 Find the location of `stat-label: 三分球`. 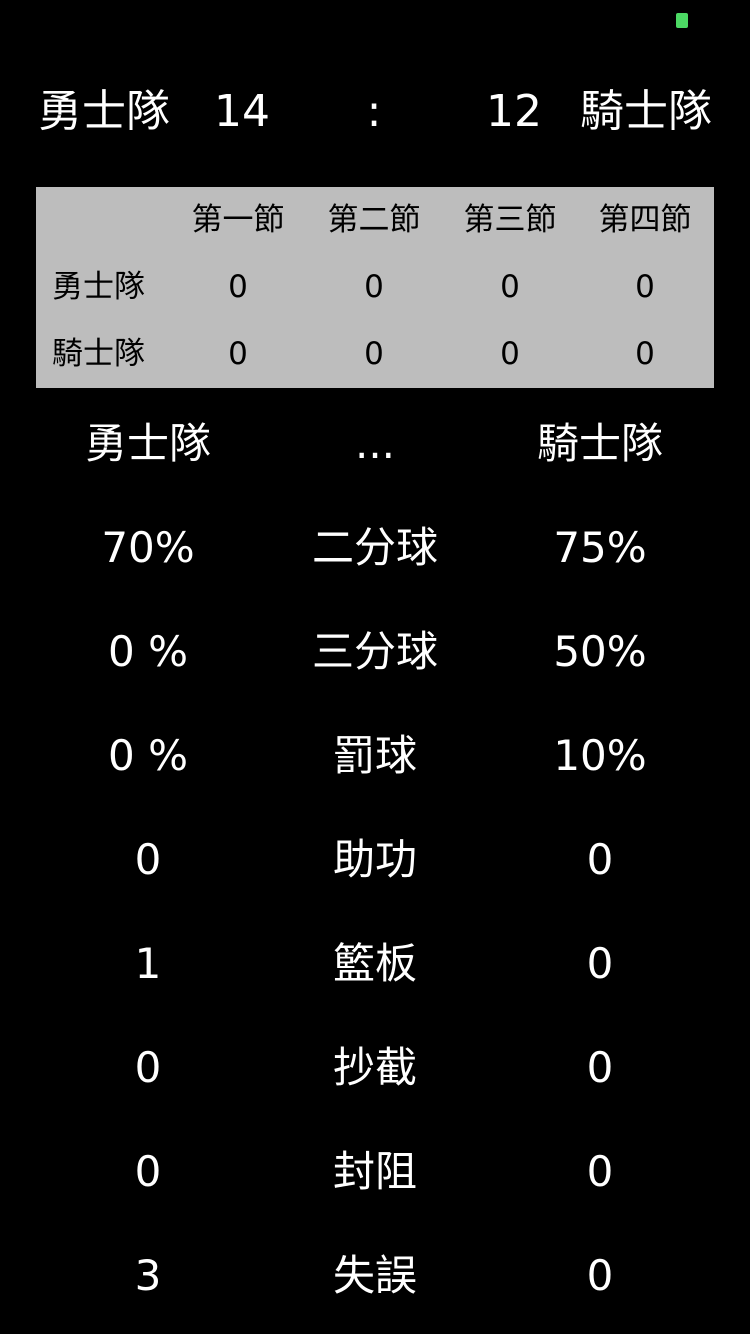

stat-label: 三分球 is located at coordinates (374, 651).